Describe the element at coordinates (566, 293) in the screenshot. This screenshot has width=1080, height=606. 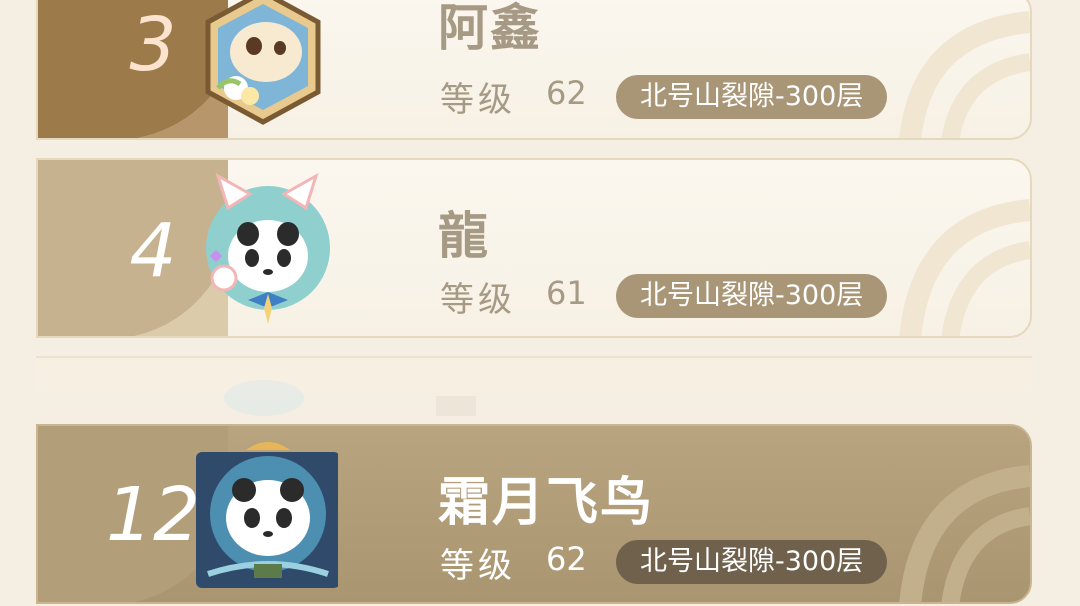
I see `level-value: 61` at that location.